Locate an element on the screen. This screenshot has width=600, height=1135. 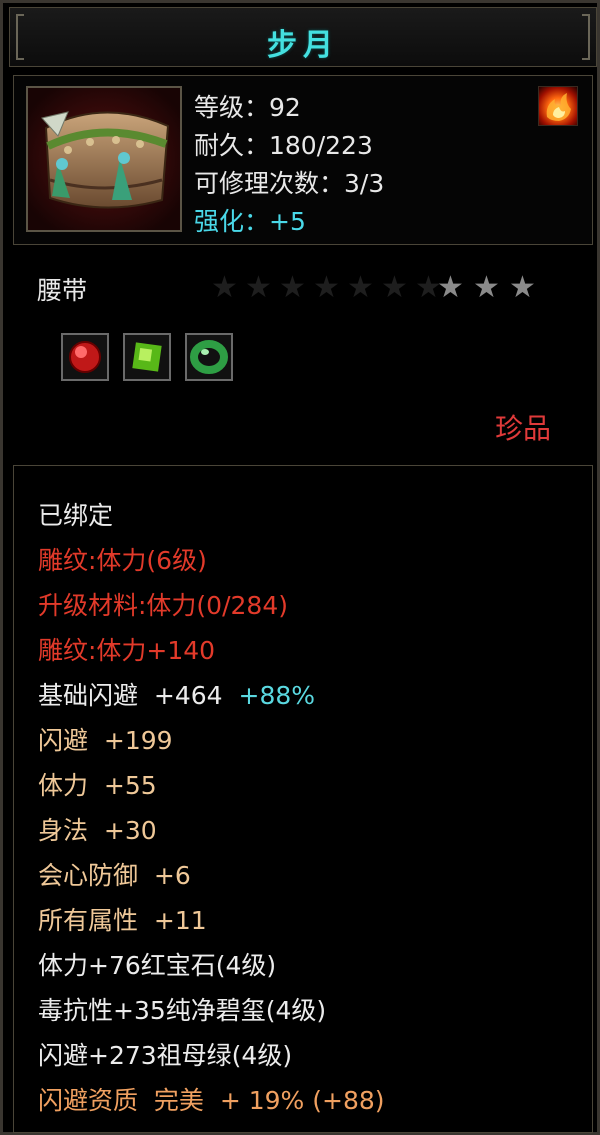
info-panel: 等级：92 耐久：180/223 可修理次数：3/3 强化：+5 is located at coordinates (303, 160).